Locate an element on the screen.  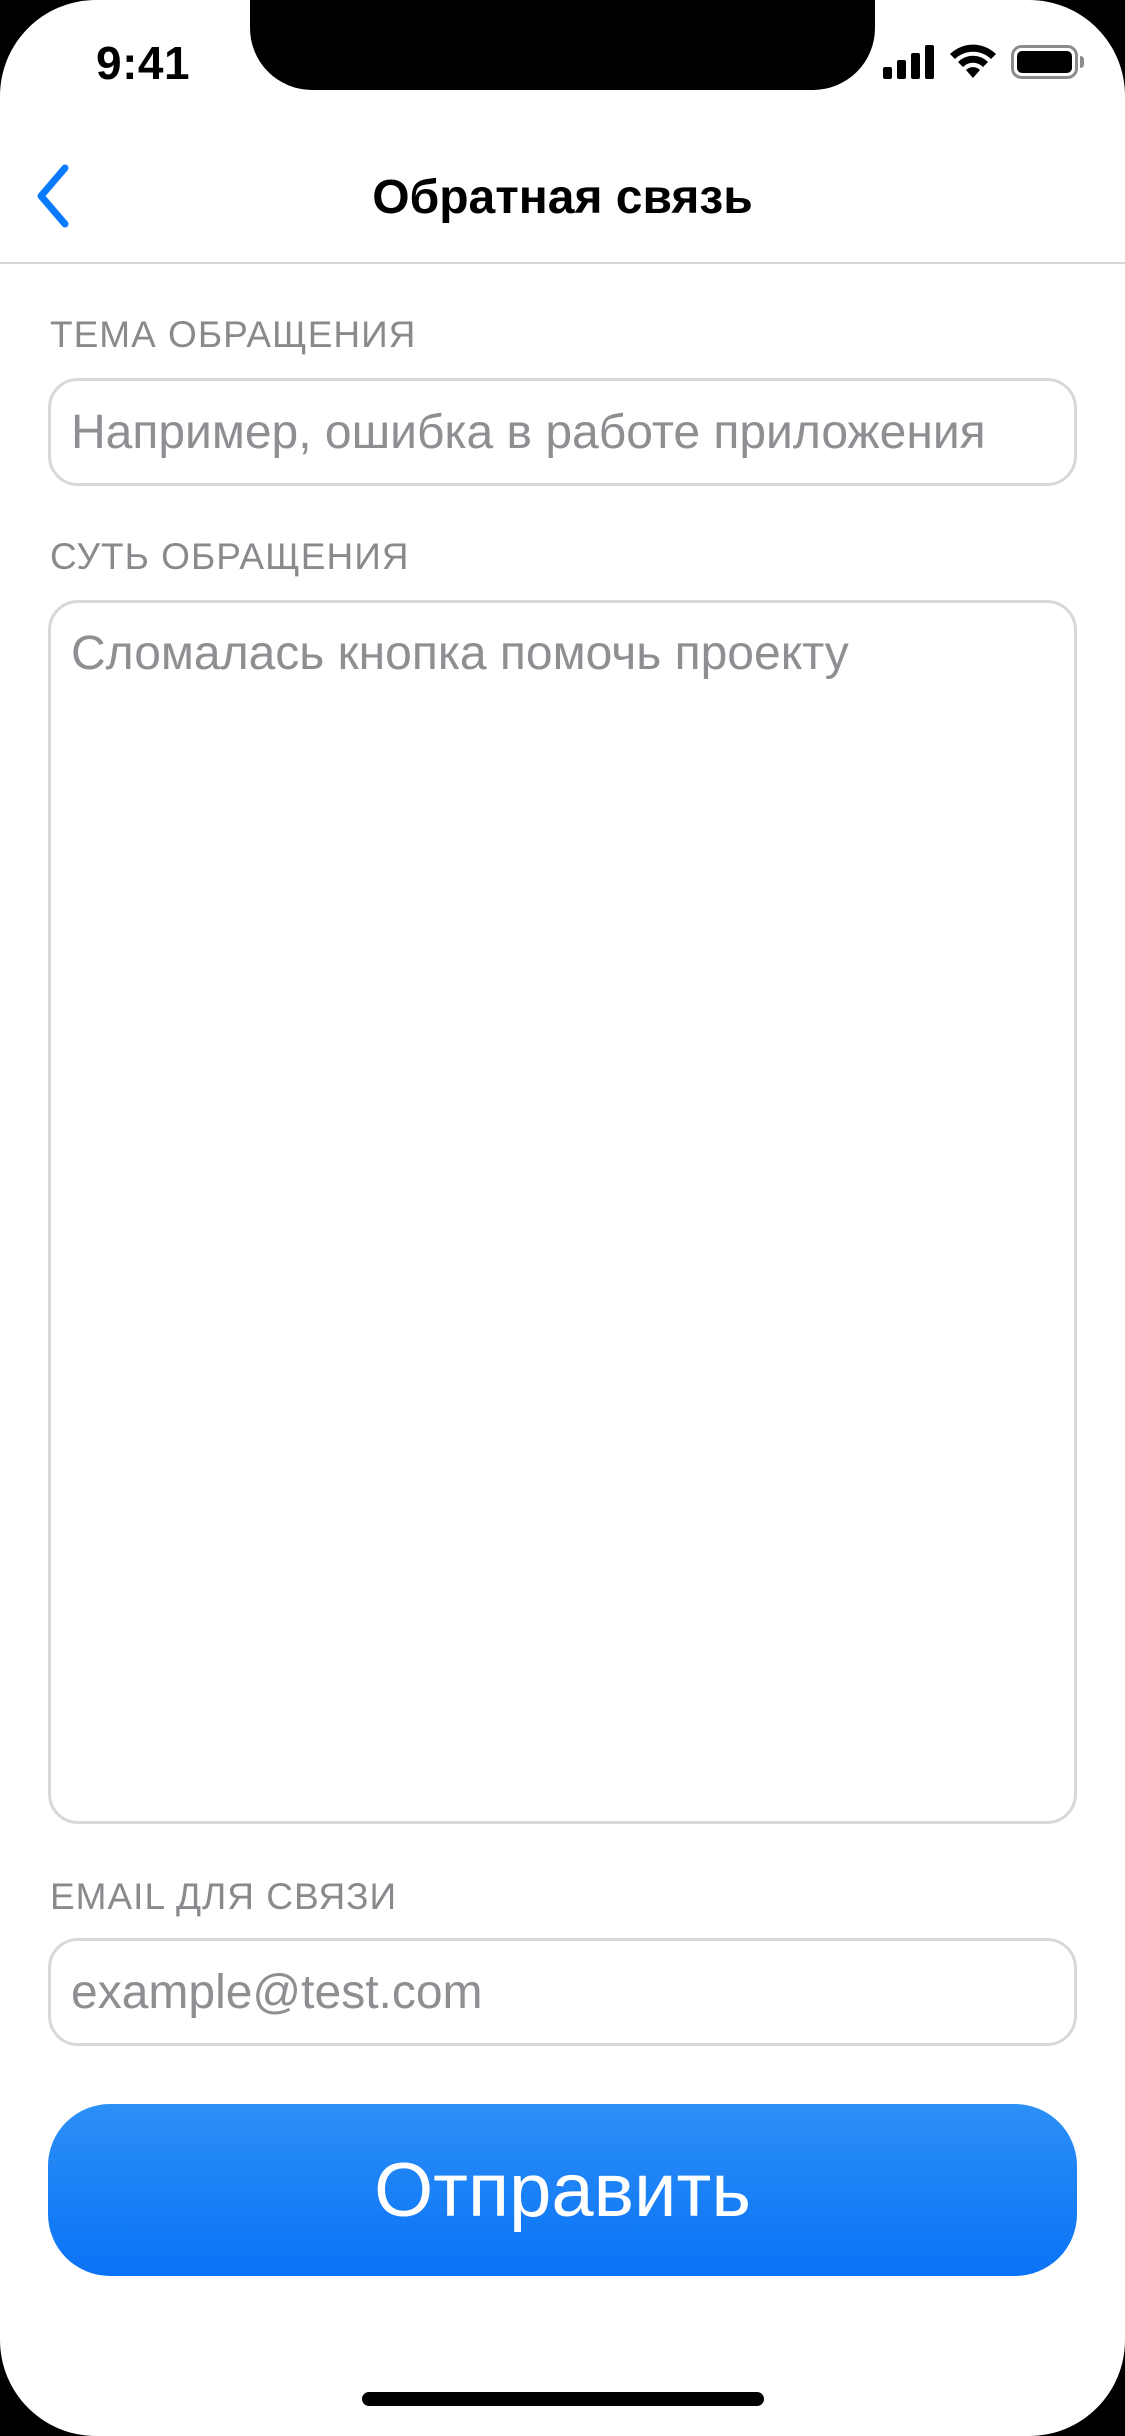
status-time: 9:41 is located at coordinates (143, 63).